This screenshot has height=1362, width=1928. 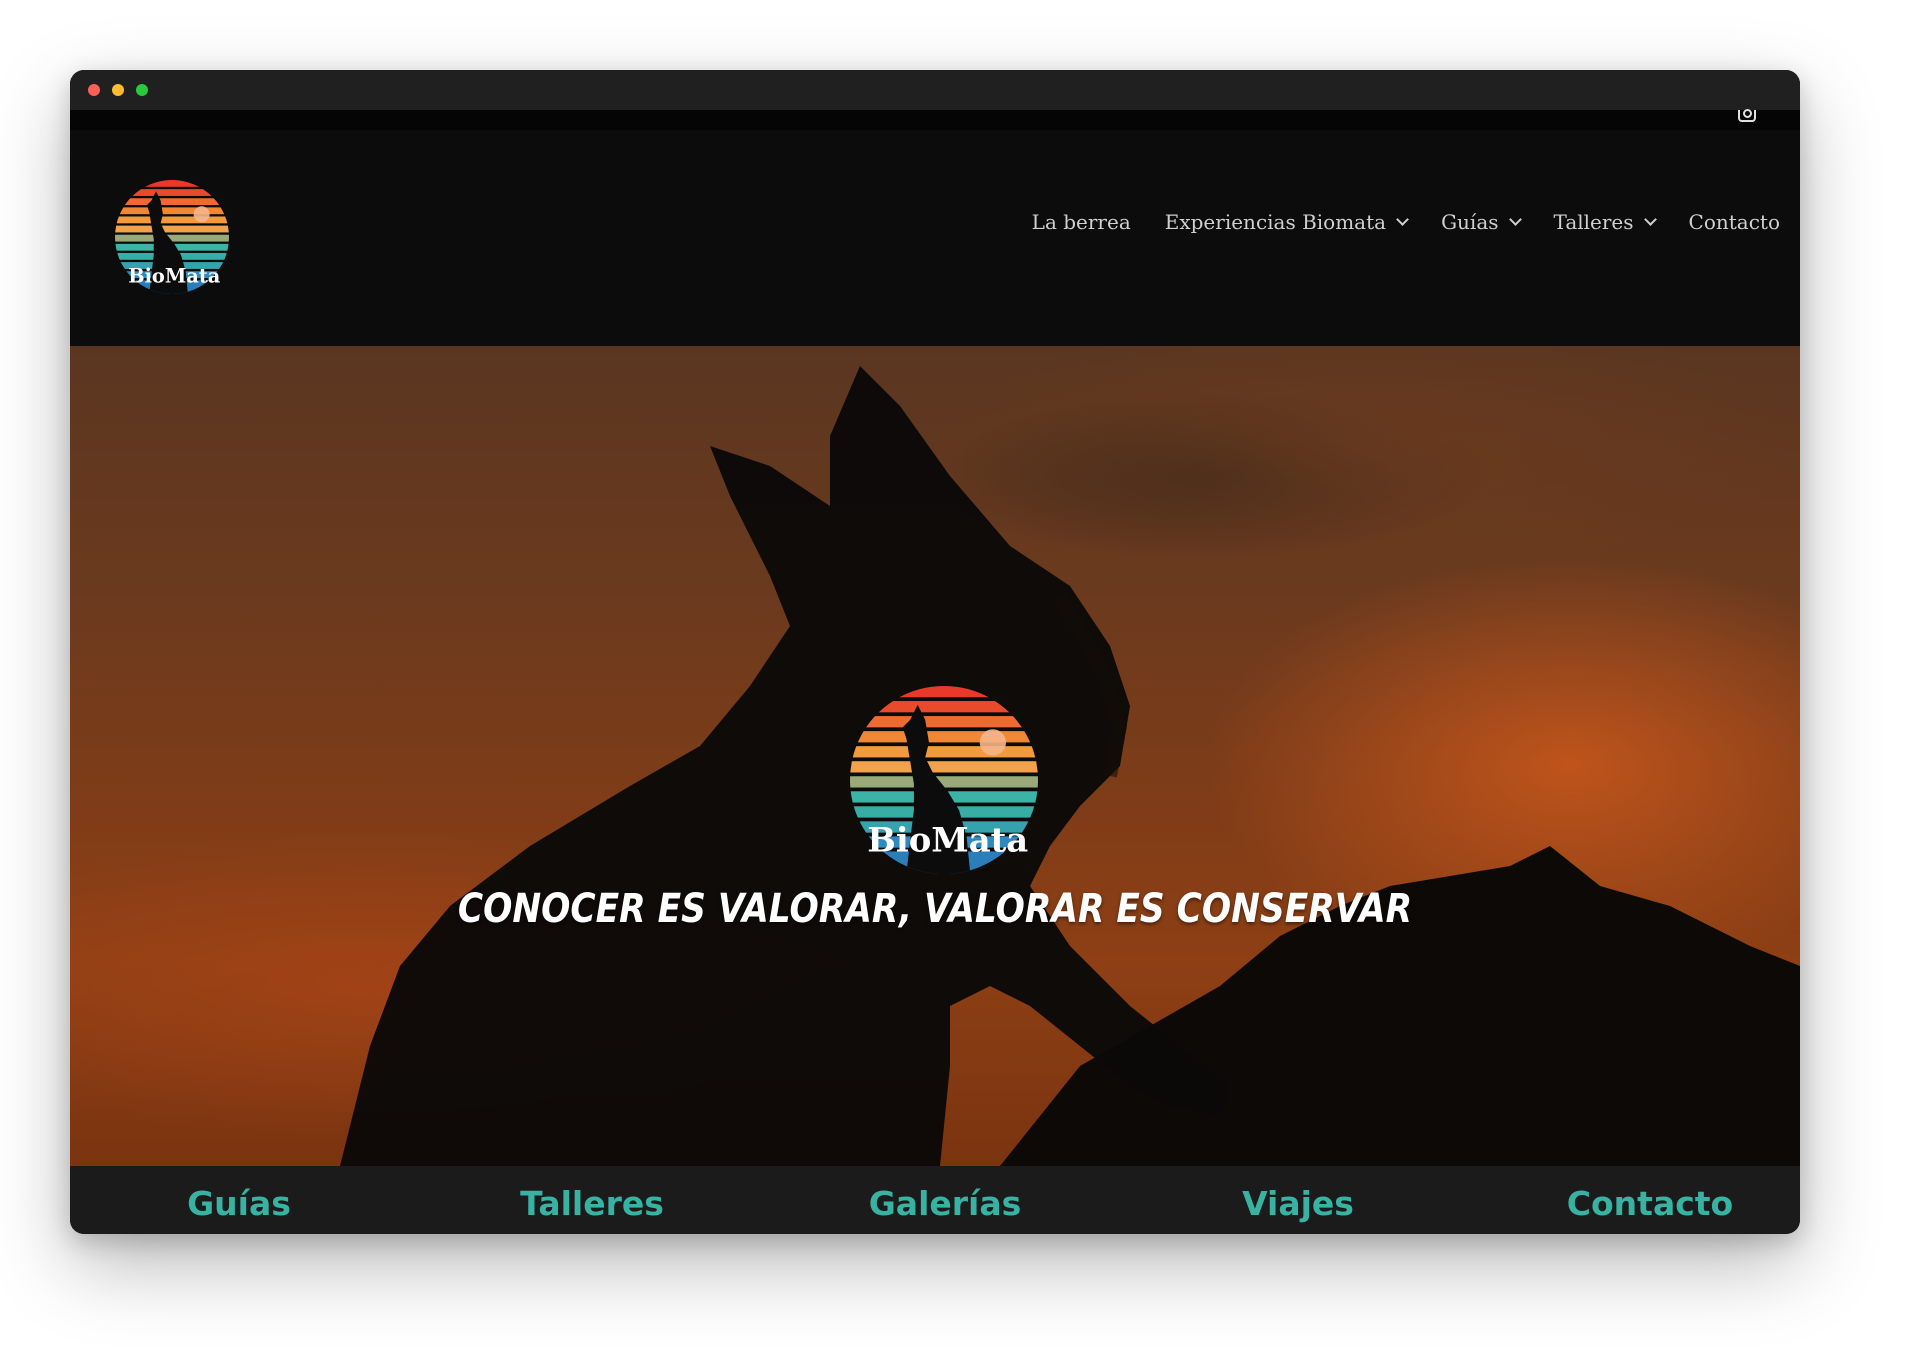 I want to click on bottom-nav: Guías Talleres Galerías Viajes Contacto, so click(x=935, y=1200).